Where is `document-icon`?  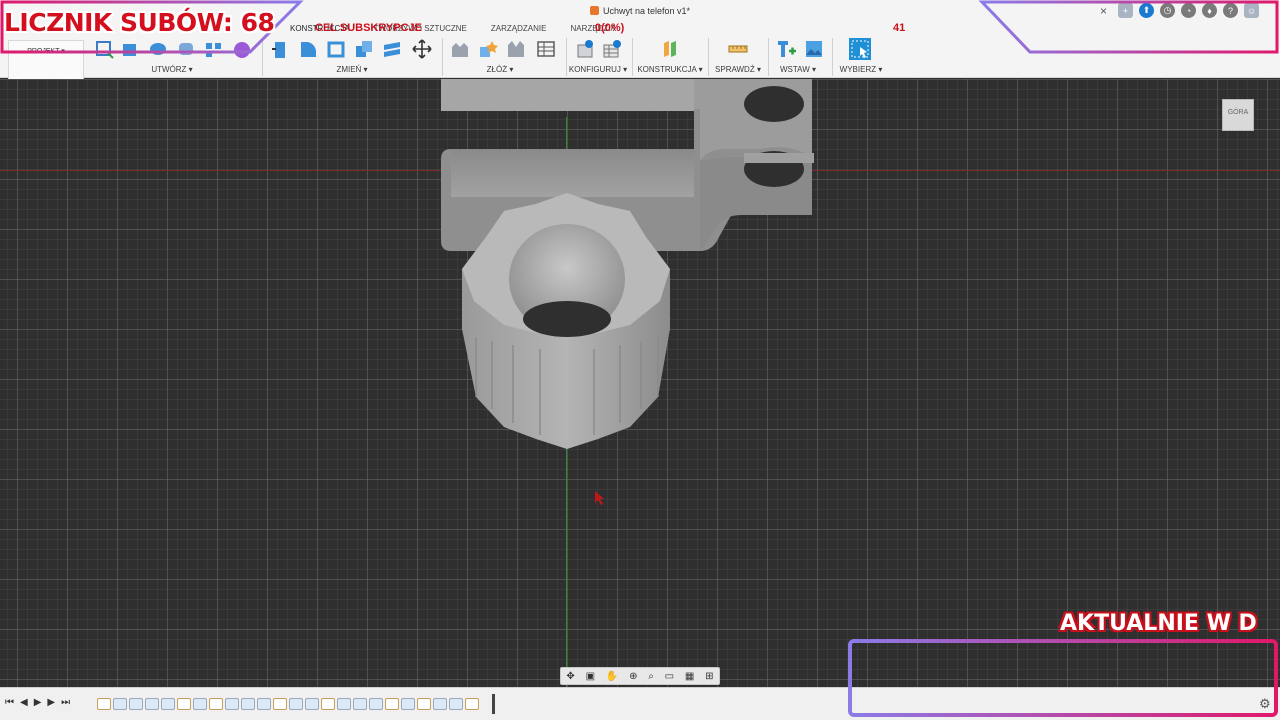 document-icon is located at coordinates (594, 10).